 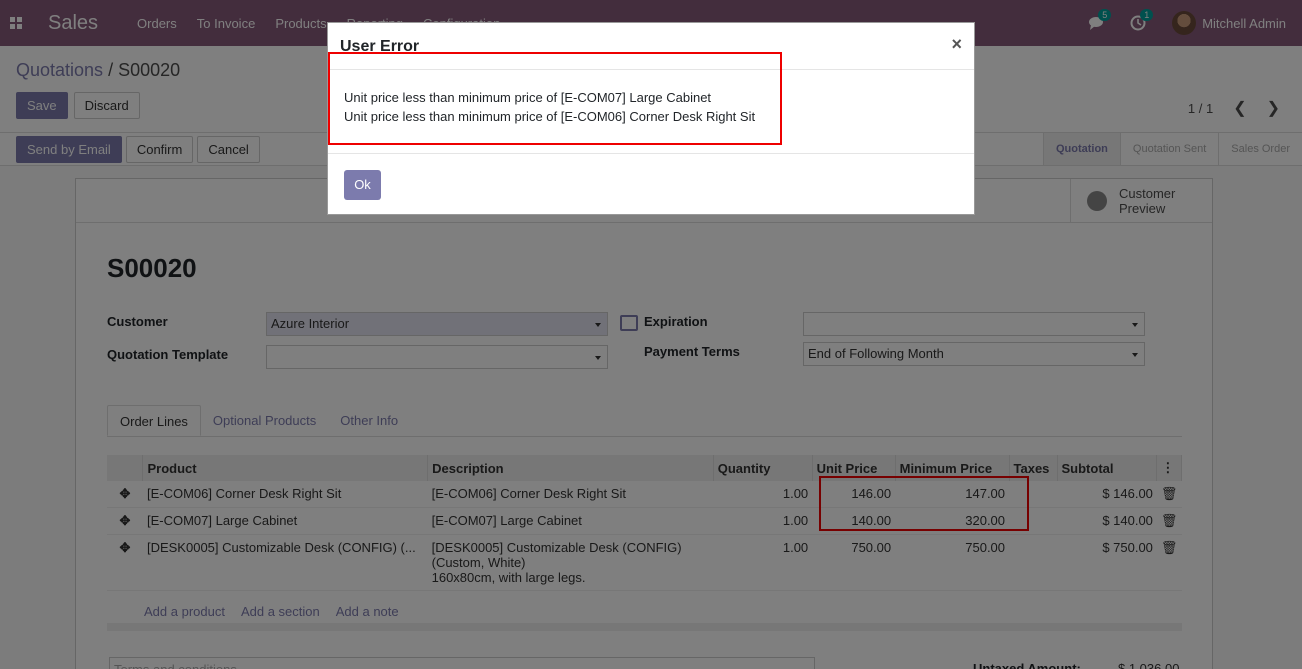 I want to click on dialog-footer: Ok, so click(x=651, y=184).